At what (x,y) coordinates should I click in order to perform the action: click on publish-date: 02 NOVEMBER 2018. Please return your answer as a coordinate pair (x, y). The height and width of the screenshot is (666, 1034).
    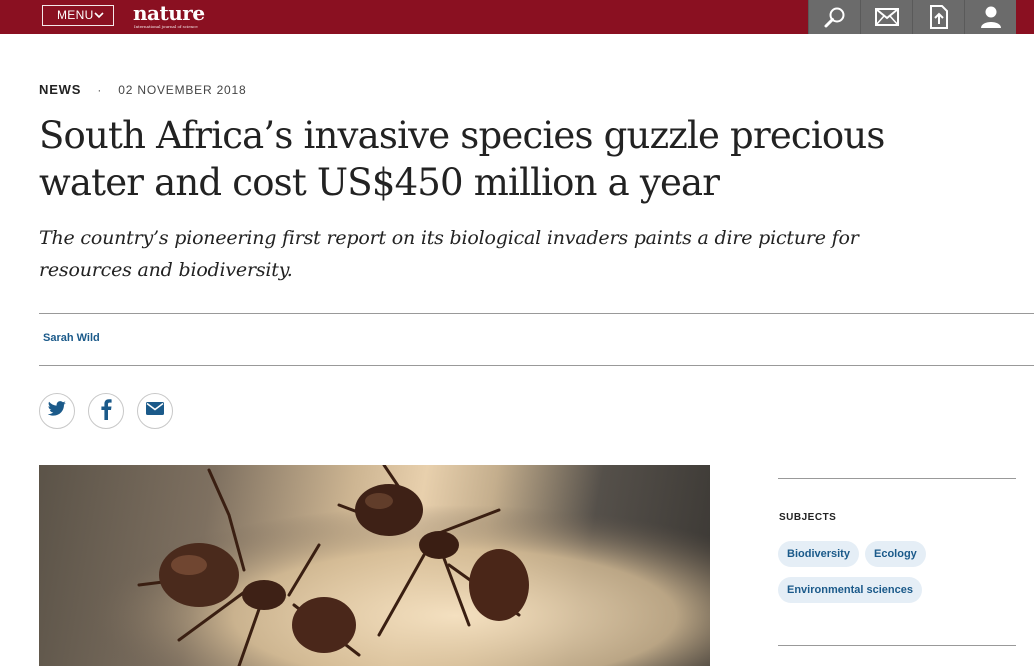
    Looking at the image, I should click on (182, 90).